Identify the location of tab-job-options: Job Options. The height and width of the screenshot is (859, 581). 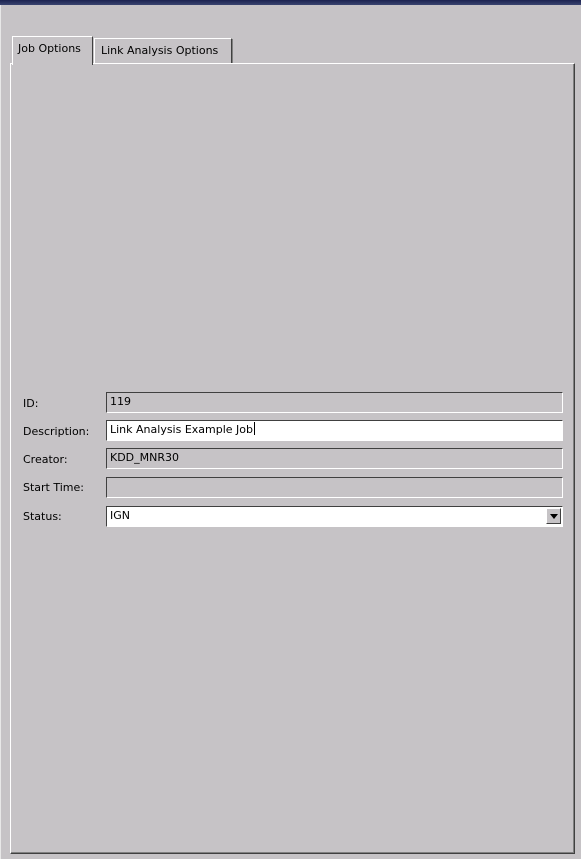
(52, 50).